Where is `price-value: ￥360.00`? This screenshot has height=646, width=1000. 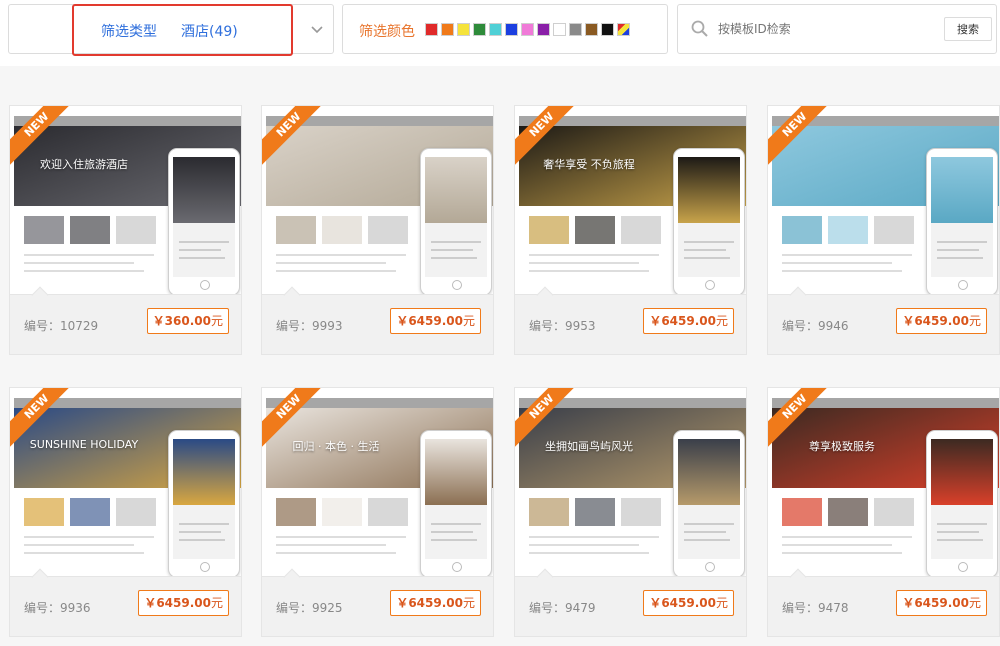 price-value: ￥360.00 is located at coordinates (181, 321).